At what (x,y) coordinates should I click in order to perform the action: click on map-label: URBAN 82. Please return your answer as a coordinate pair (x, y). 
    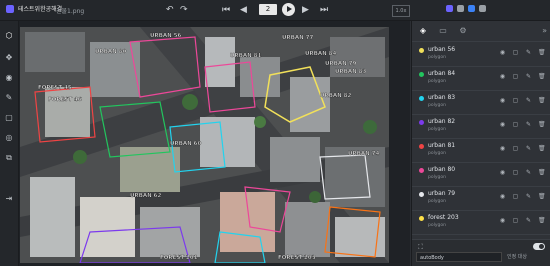
    Looking at the image, I should click on (335, 96).